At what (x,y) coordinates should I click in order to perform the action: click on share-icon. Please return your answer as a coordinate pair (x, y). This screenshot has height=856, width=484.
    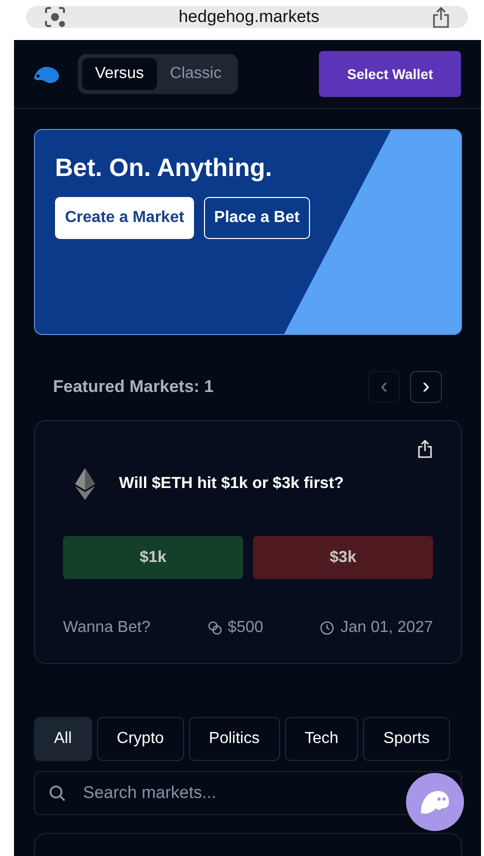
    Looking at the image, I should click on (441, 17).